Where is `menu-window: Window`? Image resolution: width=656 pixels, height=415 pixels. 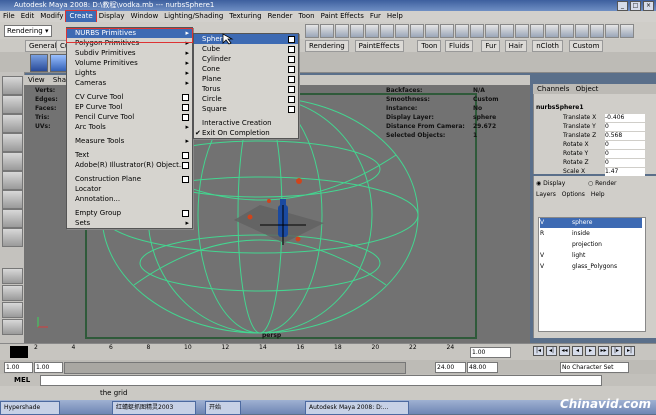 menu-window: Window is located at coordinates (145, 16).